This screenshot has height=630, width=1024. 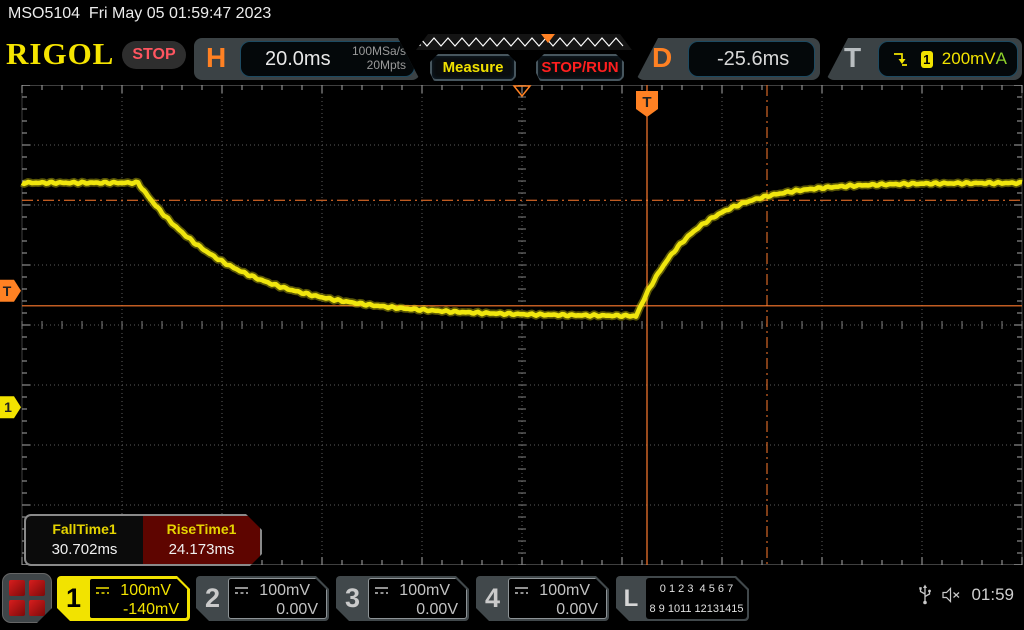 What do you see at coordinates (696, 609) in the screenshot?
I see `digital-row2: 8 9 1011 12131415` at bounding box center [696, 609].